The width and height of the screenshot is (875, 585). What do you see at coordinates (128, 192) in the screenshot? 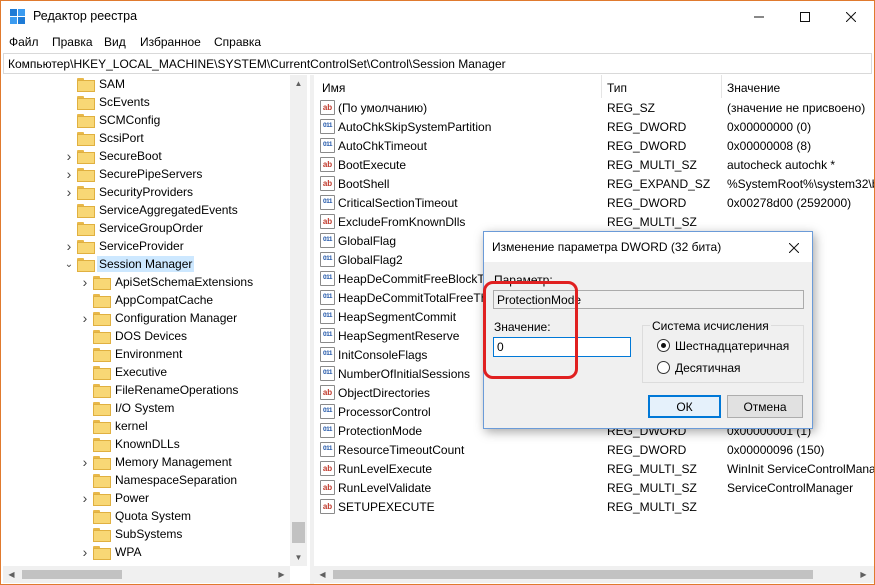
I see `tree-item: › SecurityProviders` at bounding box center [128, 192].